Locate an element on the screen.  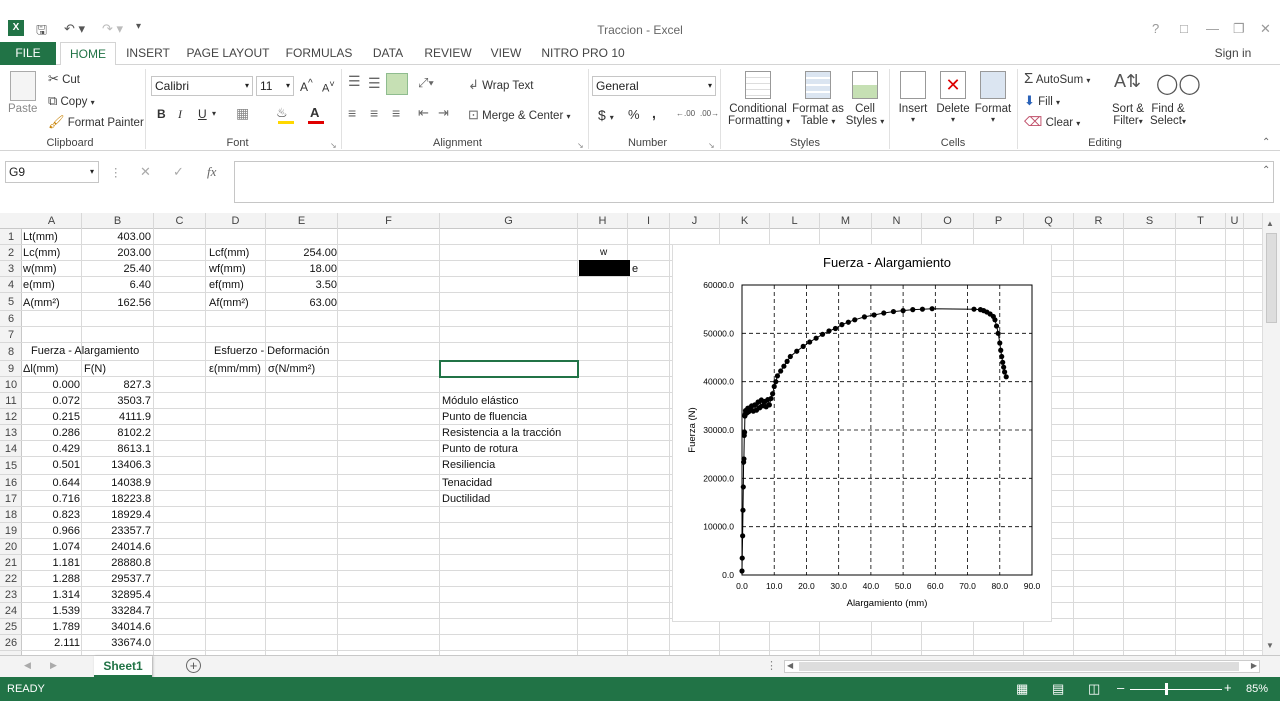
bold-button: B is located at coordinates (161, 114).